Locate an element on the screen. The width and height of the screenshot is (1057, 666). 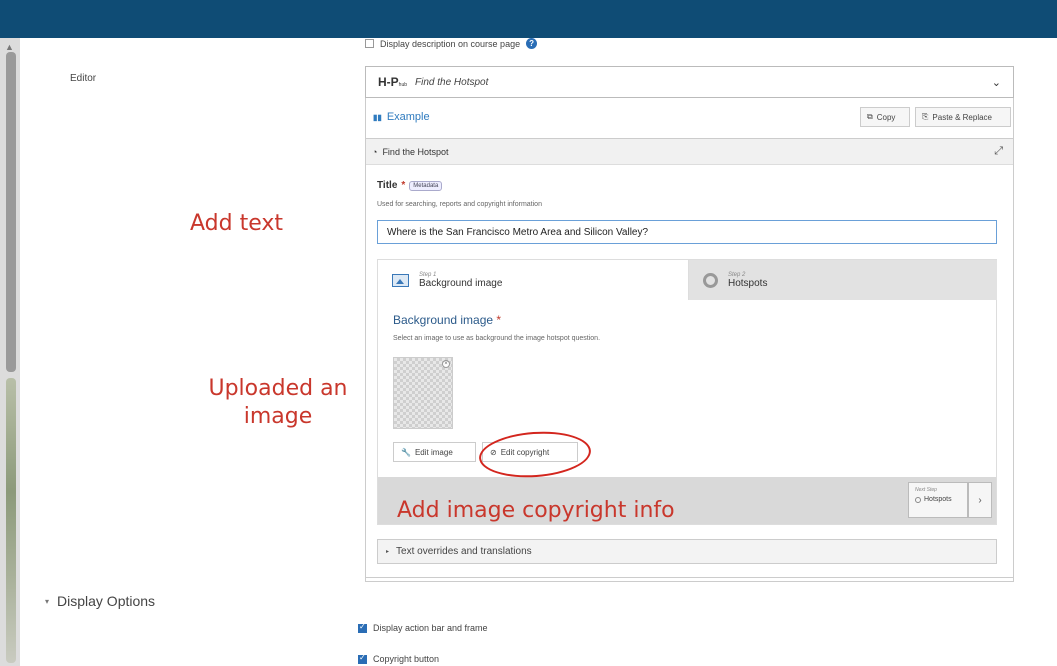
edit-image-label: Edit image is located at coordinates (433, 452).